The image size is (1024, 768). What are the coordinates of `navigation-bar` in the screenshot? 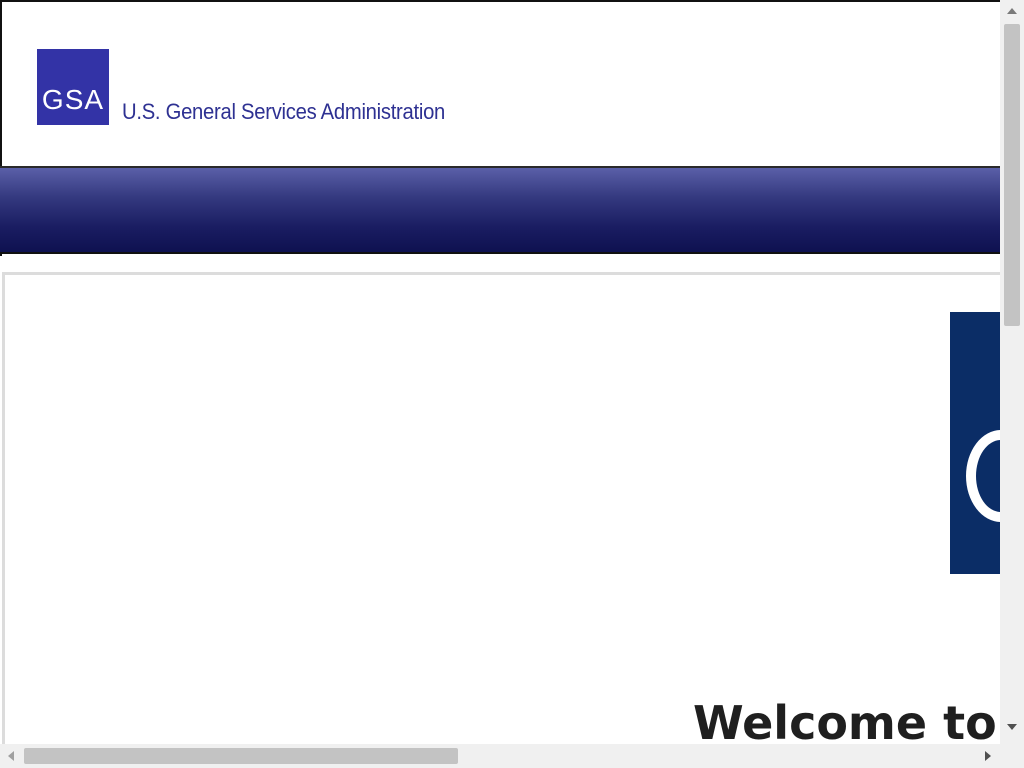 It's located at (500, 210).